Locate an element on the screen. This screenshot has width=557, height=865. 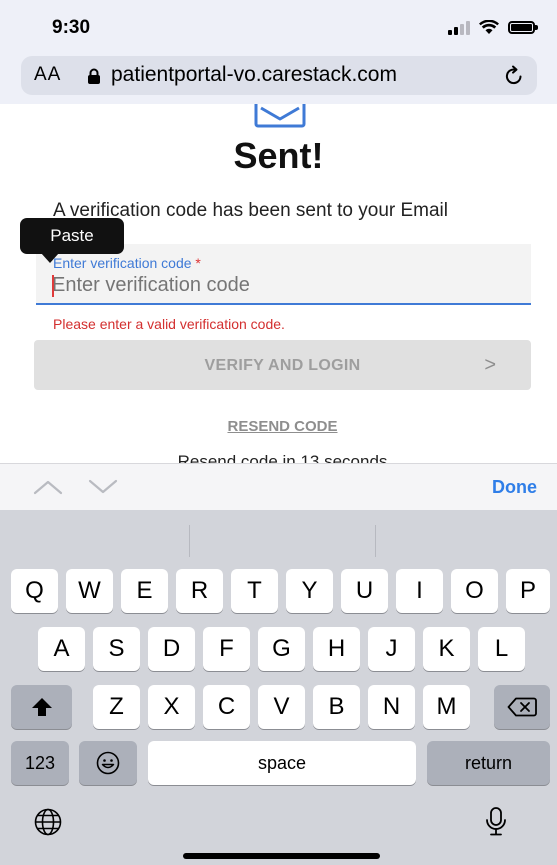
key-g: G is located at coordinates (281, 649).